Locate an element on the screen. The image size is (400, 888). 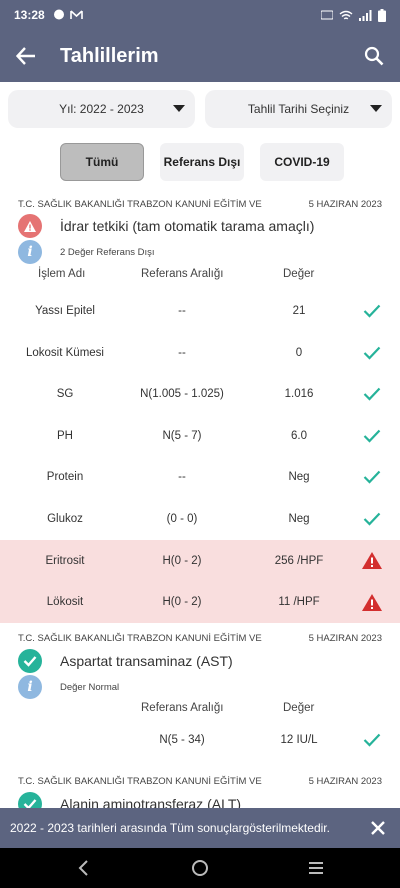
arrow-left-icon is located at coordinates (25, 56).